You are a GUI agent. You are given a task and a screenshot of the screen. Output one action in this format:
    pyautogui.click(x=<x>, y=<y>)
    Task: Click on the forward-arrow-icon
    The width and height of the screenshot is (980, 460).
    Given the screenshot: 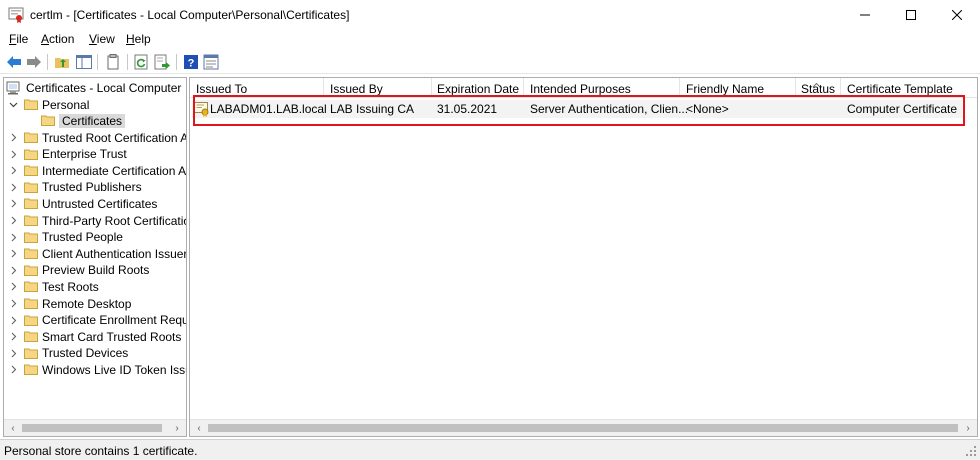 What is the action you would take?
    pyautogui.click(x=34, y=62)
    